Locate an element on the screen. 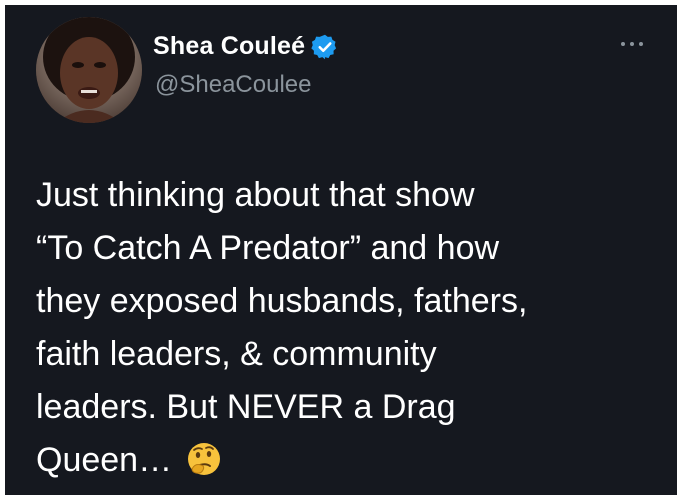  avatar-image is located at coordinates (89, 70).